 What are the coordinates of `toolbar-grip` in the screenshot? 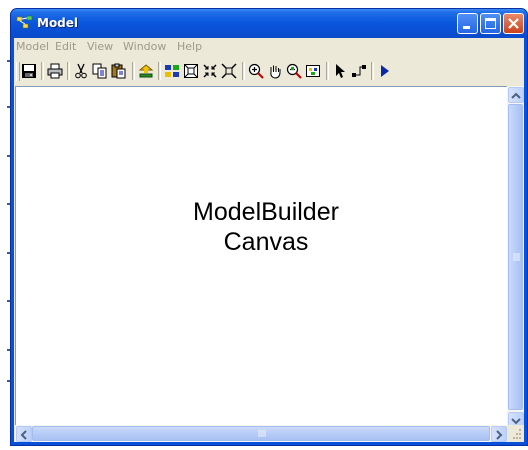 It's located at (18, 71).